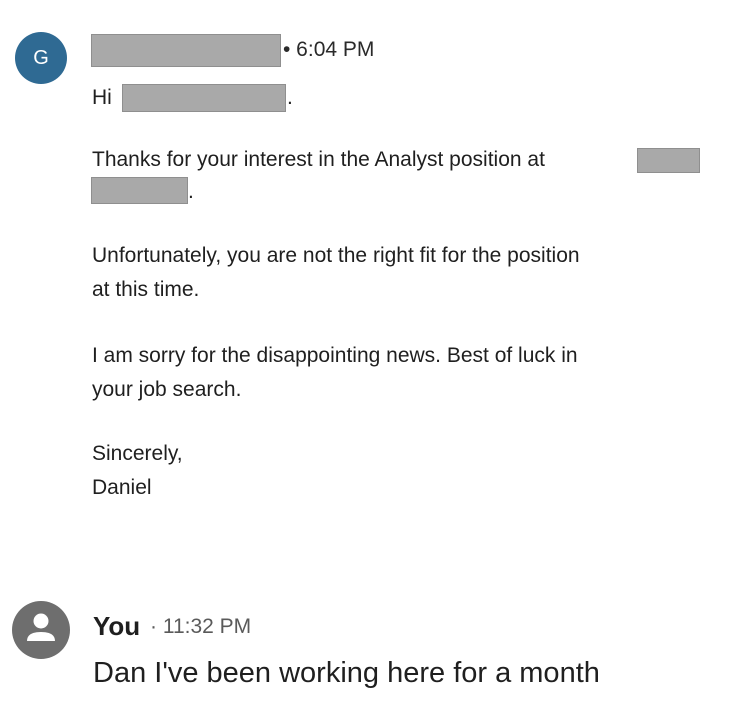 The height and width of the screenshot is (719, 737). What do you see at coordinates (329, 49) in the screenshot?
I see `message-timestamp: • 6:04 PM` at bounding box center [329, 49].